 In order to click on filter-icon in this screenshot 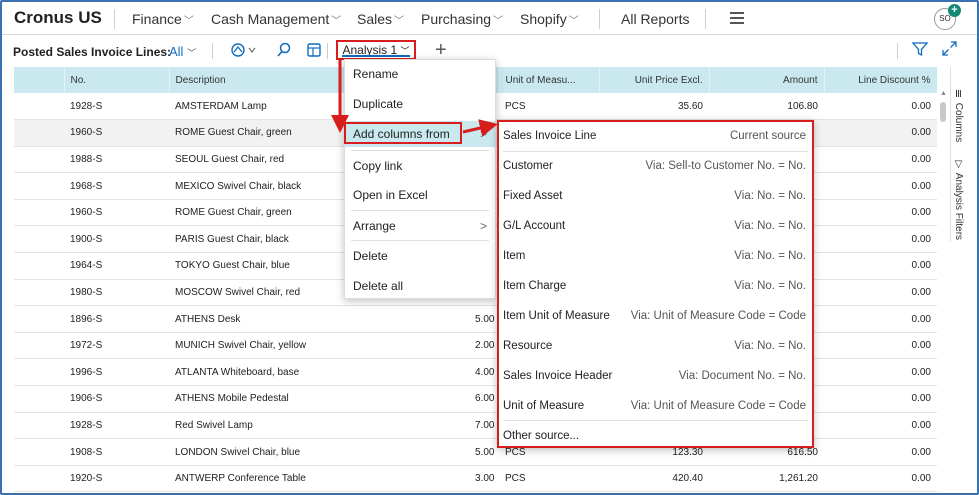, I will do `click(920, 51)`.